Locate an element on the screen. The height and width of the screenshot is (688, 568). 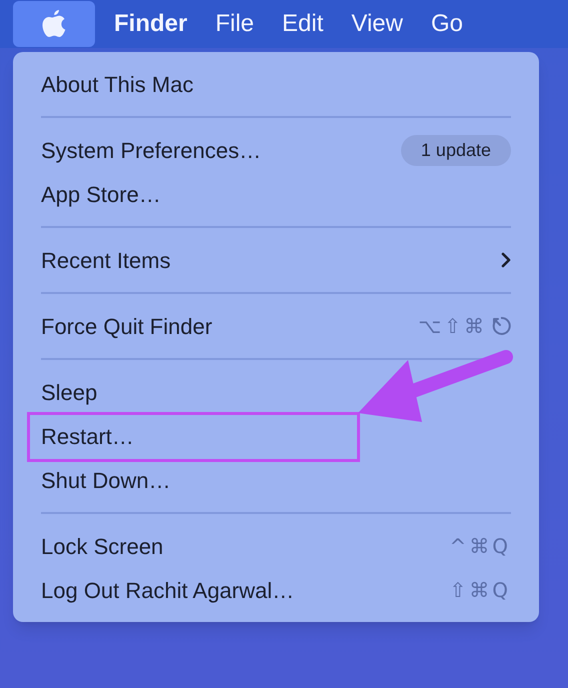
keyboard-shortcut: ⇧⌘Q is located at coordinates (480, 590).